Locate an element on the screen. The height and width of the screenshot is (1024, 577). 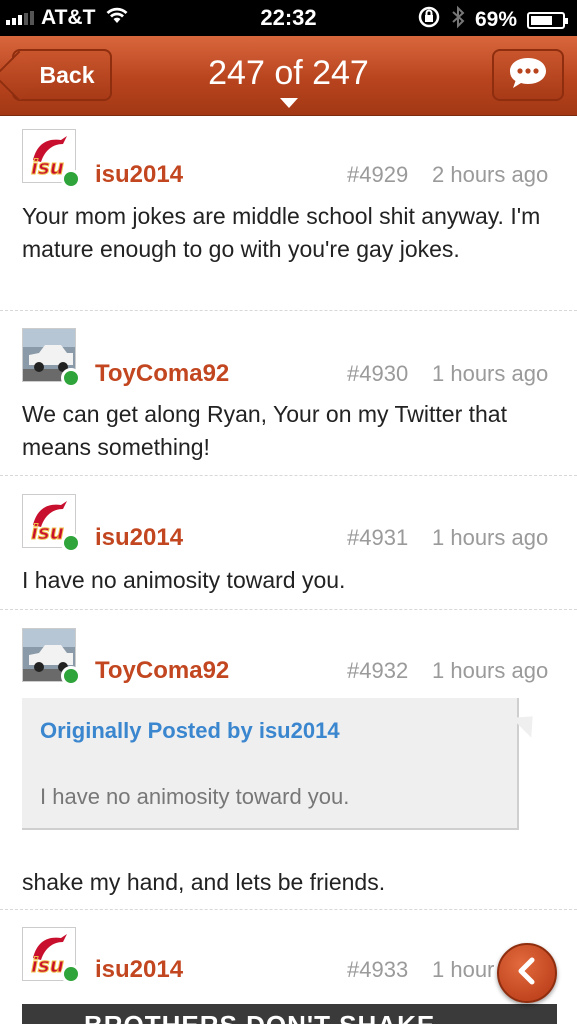
nav-bar: Back 247 of 247 is located at coordinates (288, 76).